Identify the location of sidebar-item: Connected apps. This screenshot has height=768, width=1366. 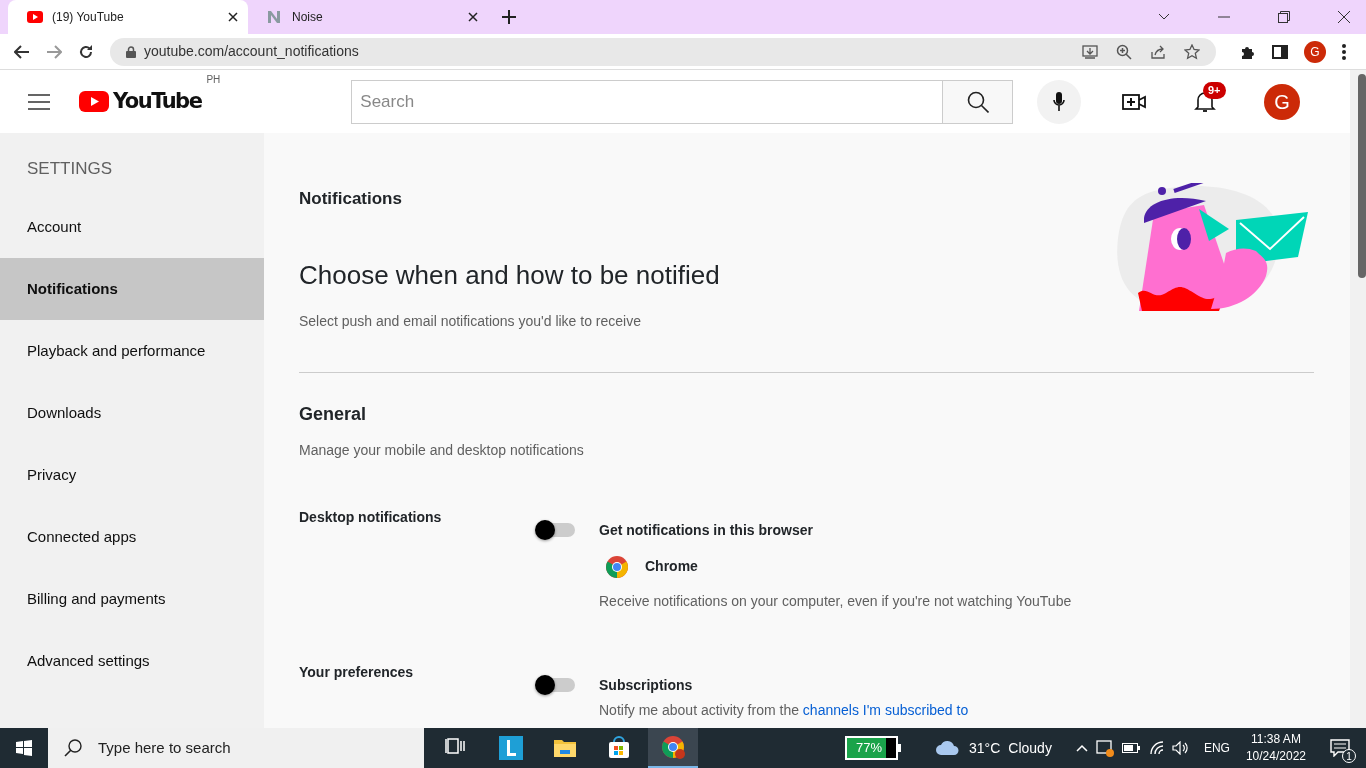
(132, 537).